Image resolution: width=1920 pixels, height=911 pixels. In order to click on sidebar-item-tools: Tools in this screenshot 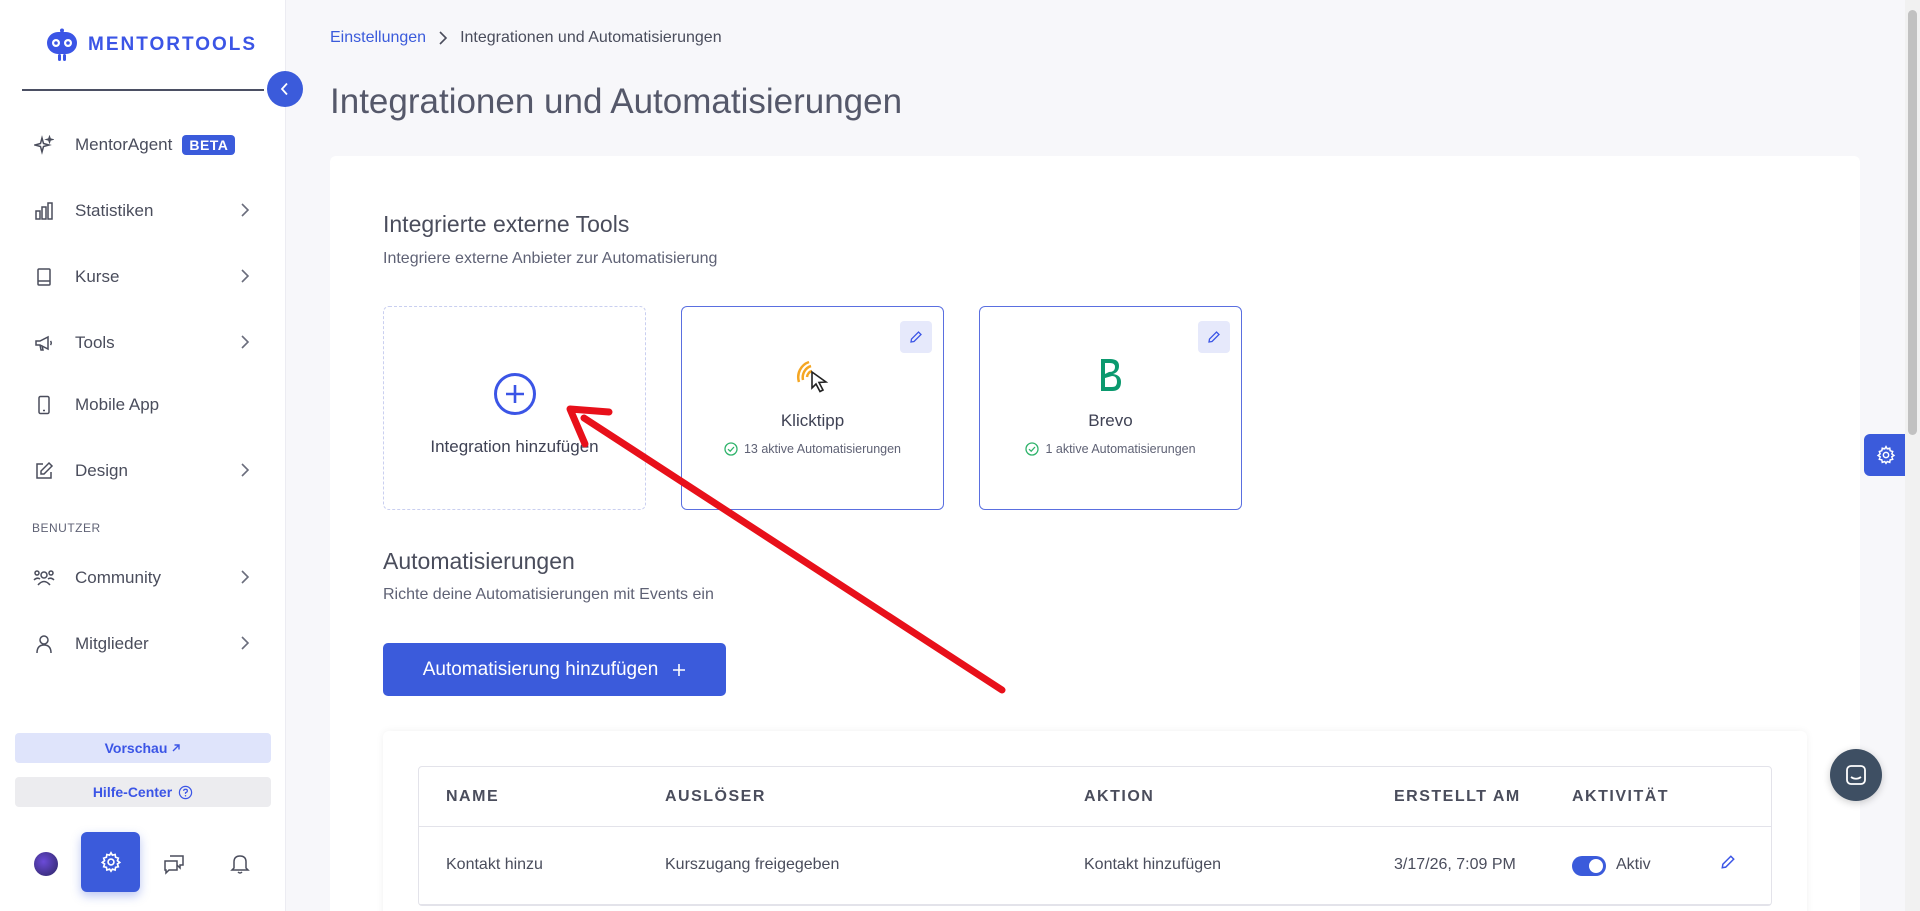, I will do `click(143, 343)`.